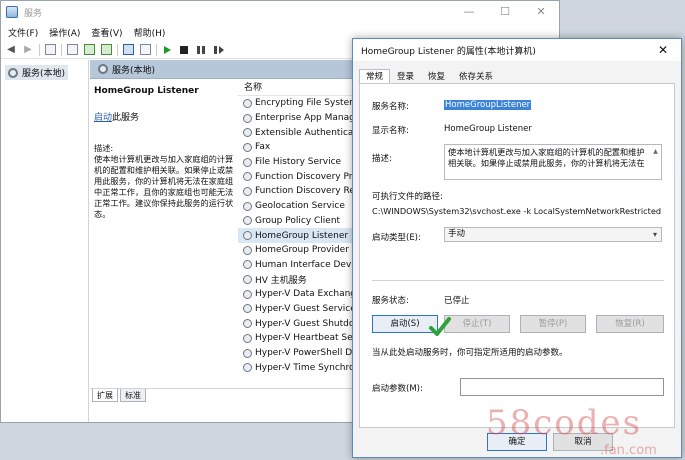 The width and height of the screenshot is (685, 460). I want to click on table-row: Encrypting File System (E, so click(297, 103).